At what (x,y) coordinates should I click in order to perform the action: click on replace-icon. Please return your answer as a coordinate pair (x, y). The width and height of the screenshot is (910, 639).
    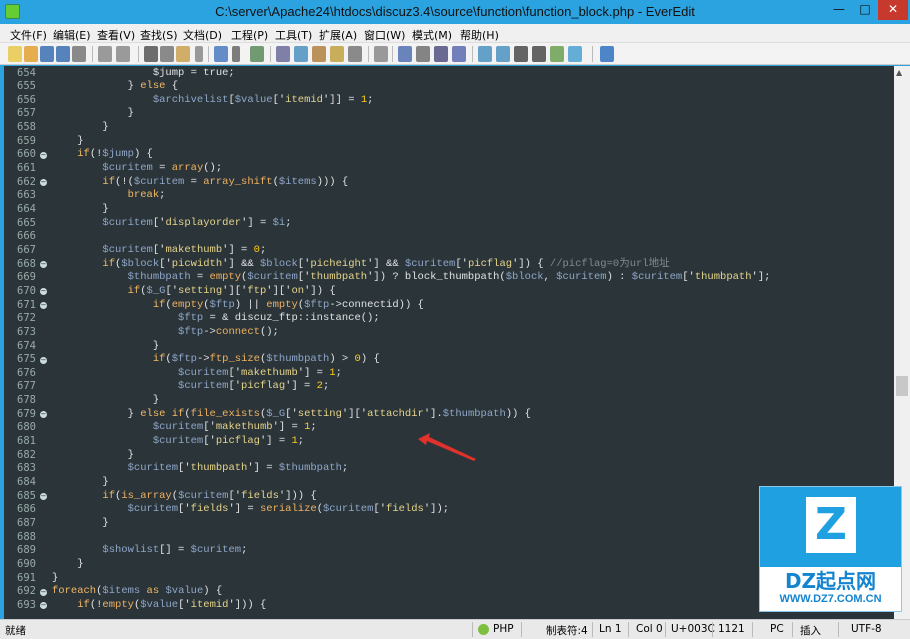
    Looking at the image, I should click on (301, 54).